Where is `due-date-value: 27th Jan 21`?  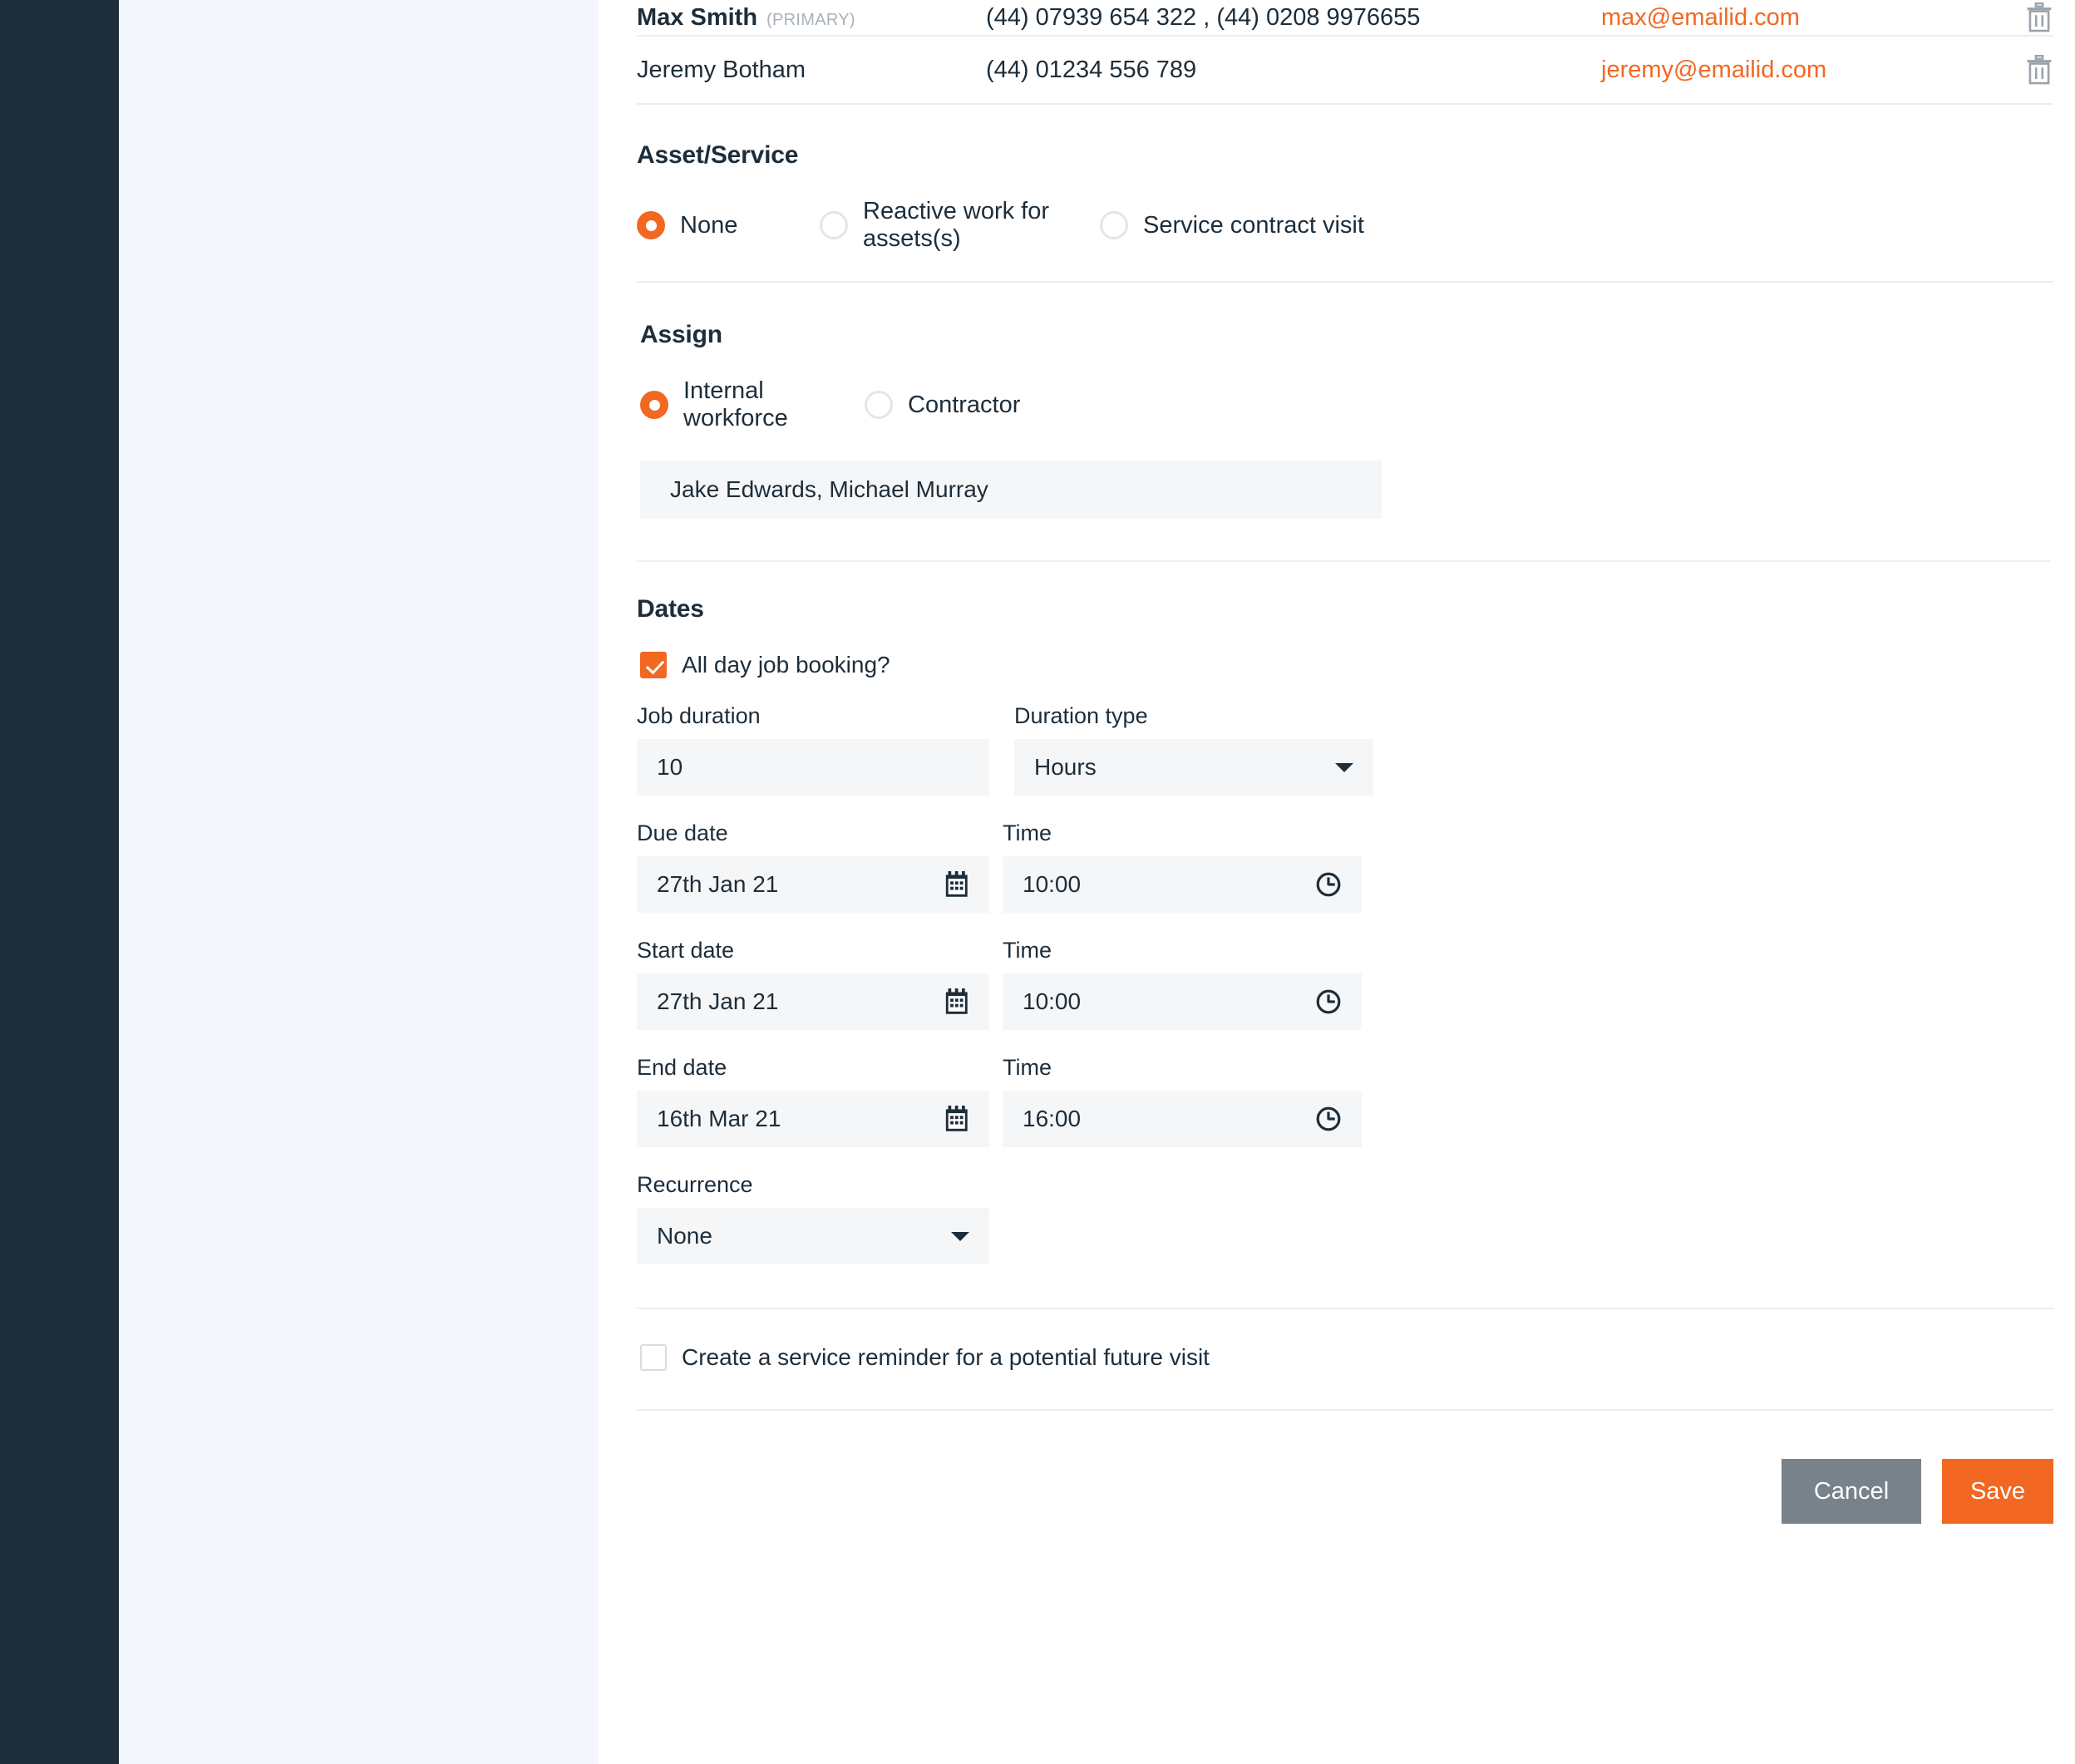 due-date-value: 27th Jan 21 is located at coordinates (718, 884).